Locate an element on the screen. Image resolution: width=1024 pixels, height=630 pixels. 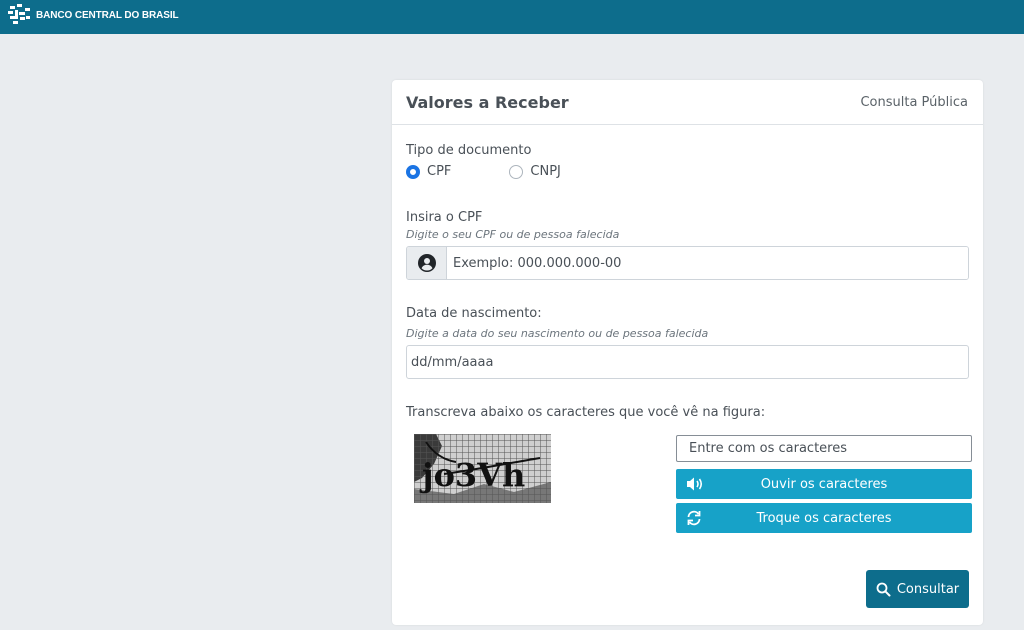
bcb-logo: BANCO CENTRAL DO BRASIL is located at coordinates (93, 15).